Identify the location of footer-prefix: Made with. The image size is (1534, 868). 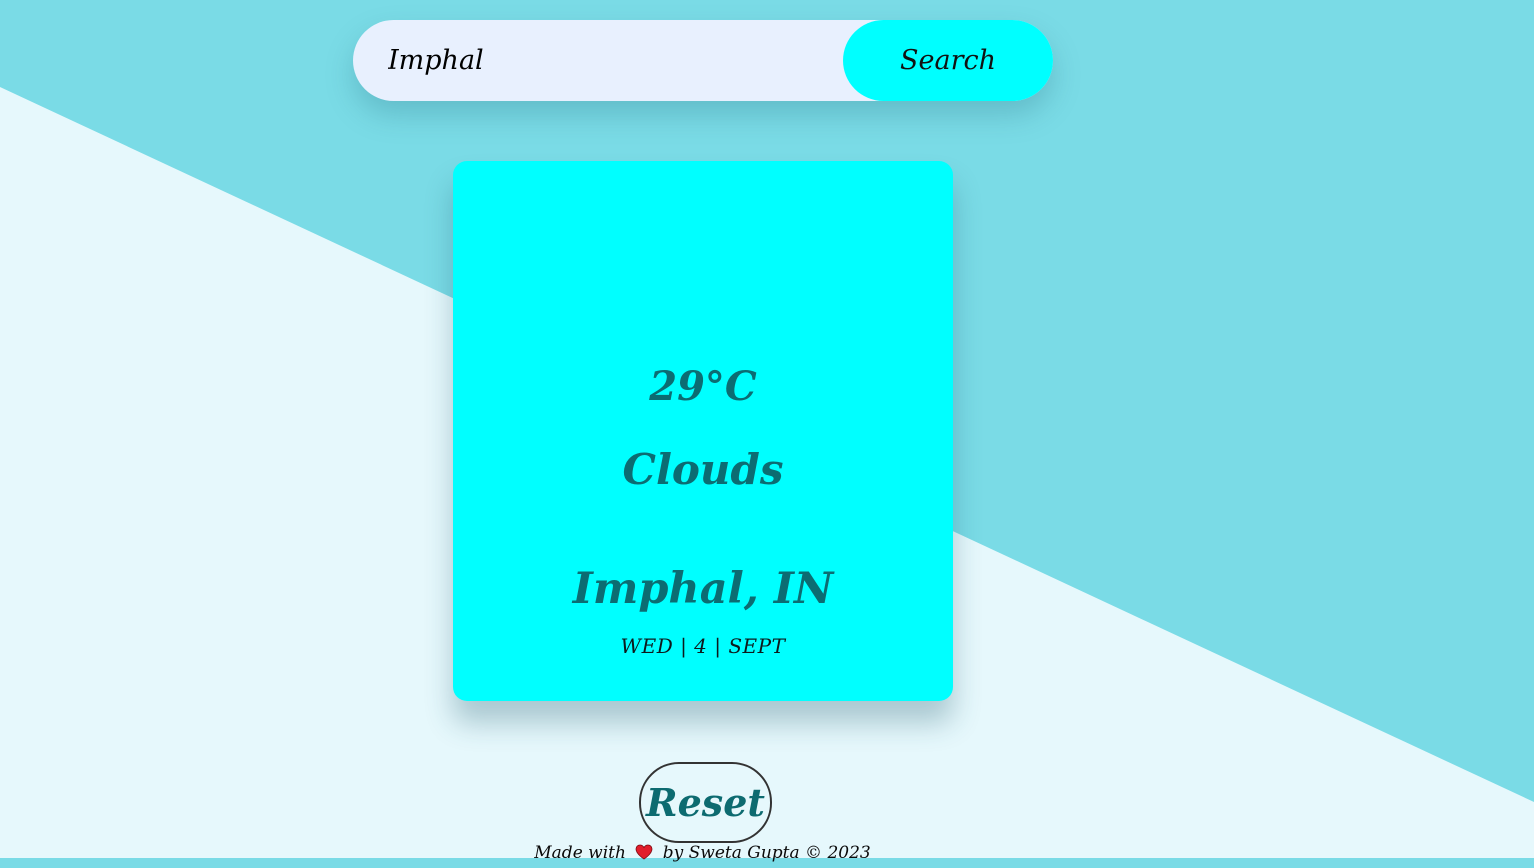
(580, 853).